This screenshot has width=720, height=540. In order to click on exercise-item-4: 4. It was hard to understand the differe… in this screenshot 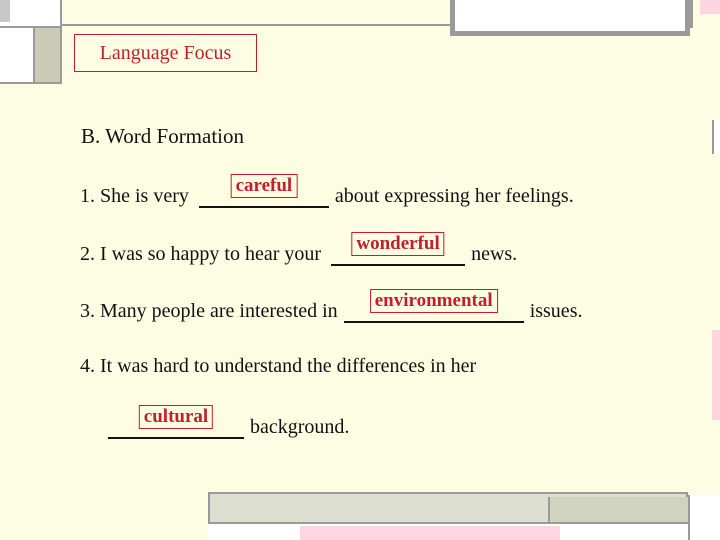, I will do `click(278, 366)`.